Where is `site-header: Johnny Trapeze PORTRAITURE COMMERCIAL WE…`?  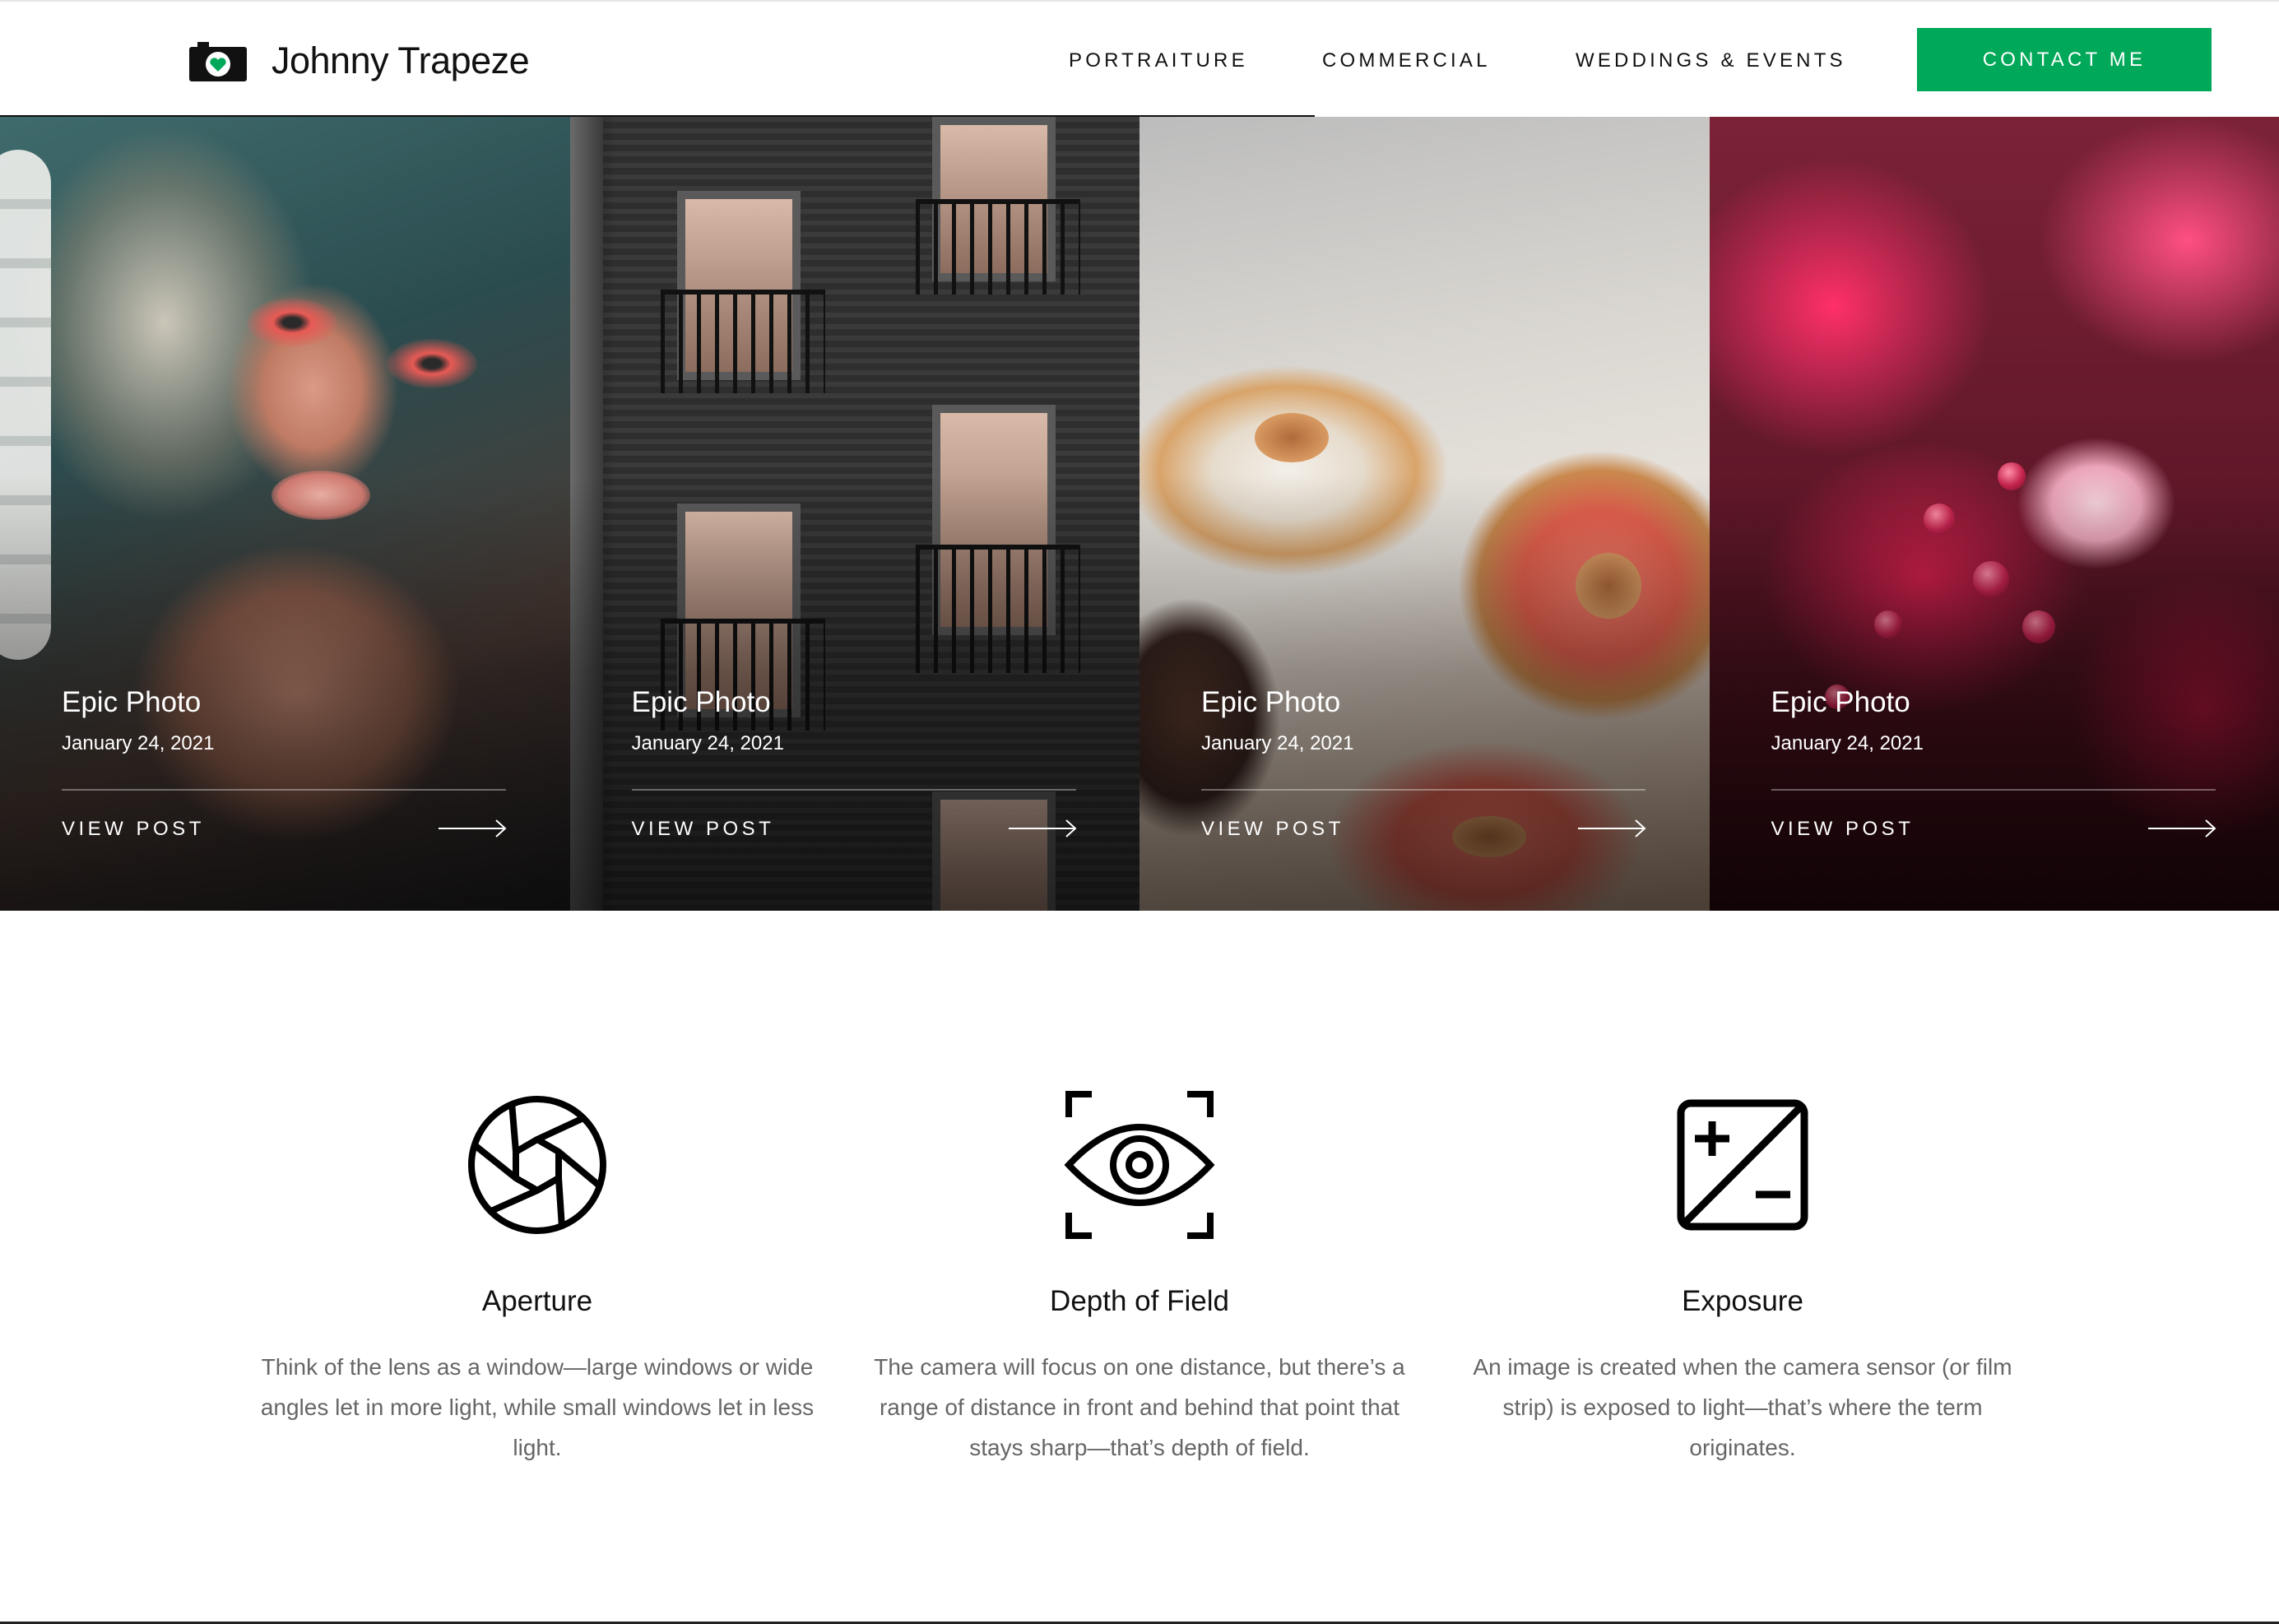
site-header: Johnny Trapeze PORTRAITURE COMMERCIAL WE… is located at coordinates (1139, 59).